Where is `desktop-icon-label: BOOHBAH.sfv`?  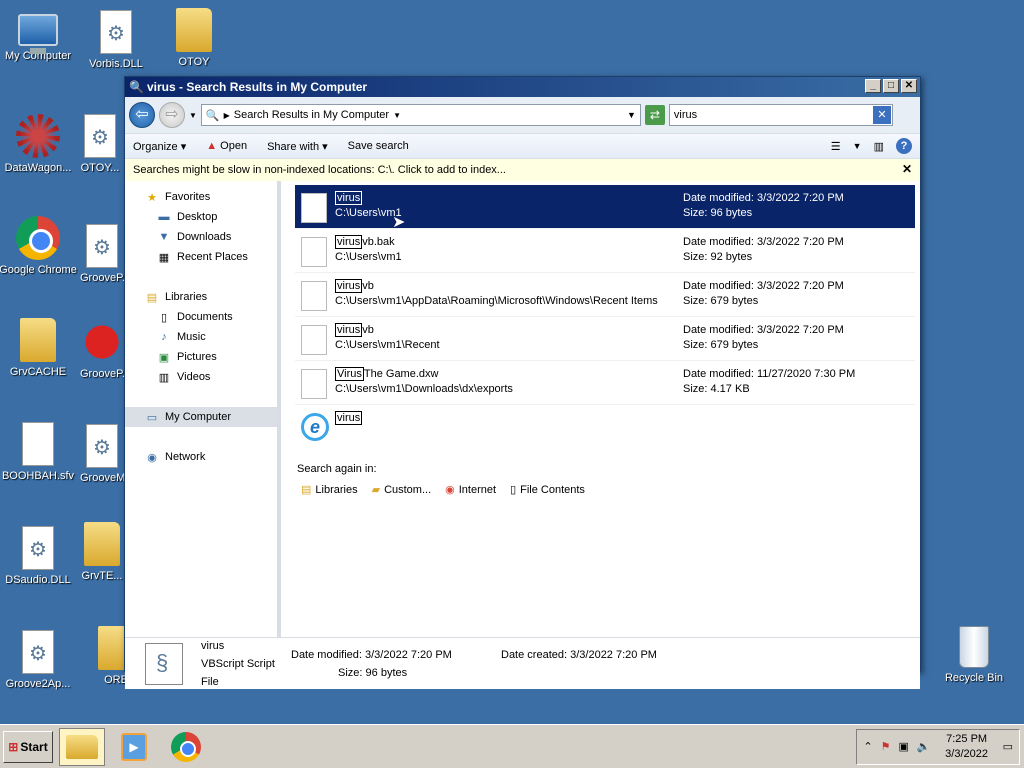
desktop-icon-label: BOOHBAH.sfv is located at coordinates (38, 476).